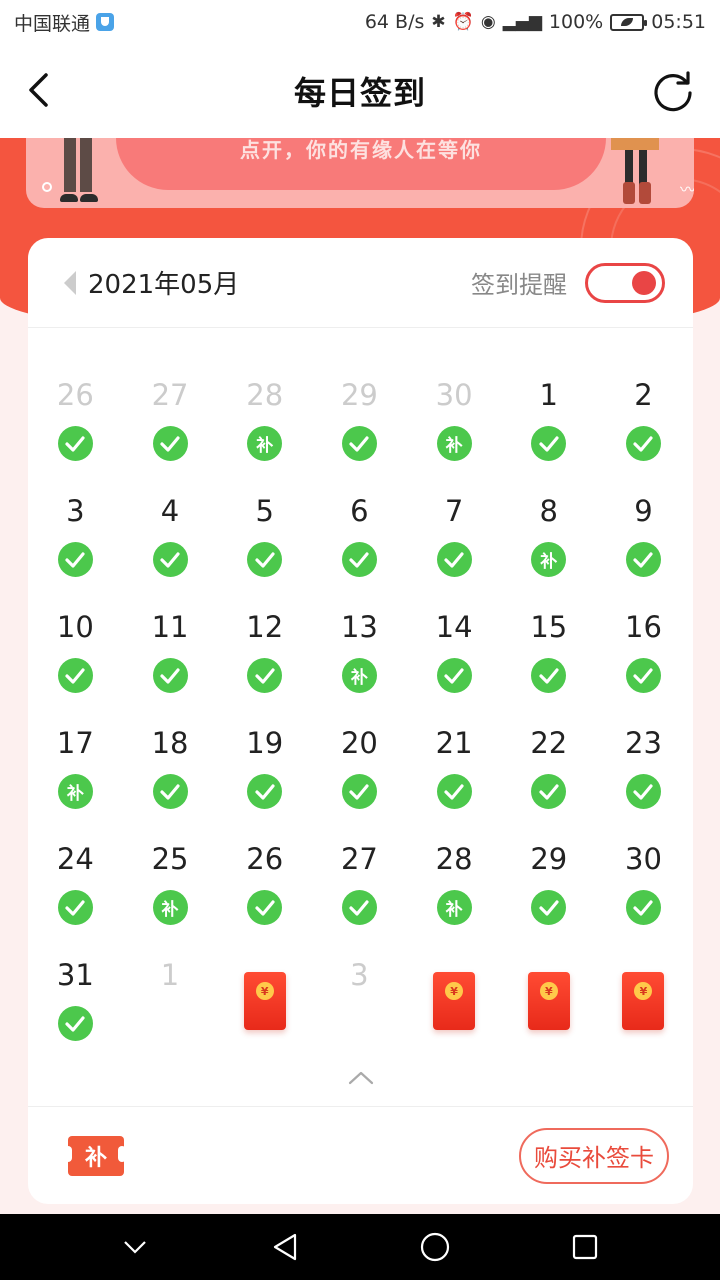  Describe the element at coordinates (38, 90) in the screenshot. I see `back-button` at that location.